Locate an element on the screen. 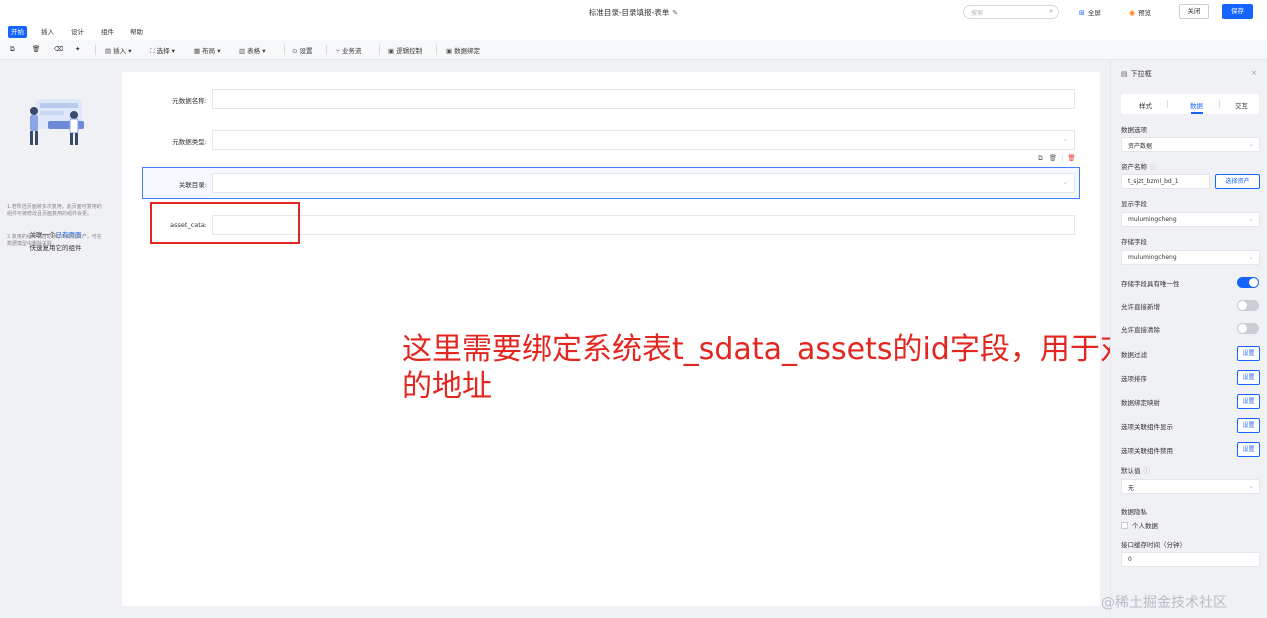 Image resolution: width=1267 pixels, height=618 pixels. linked-show-label: 选项关联组件显示 is located at coordinates (1147, 427).